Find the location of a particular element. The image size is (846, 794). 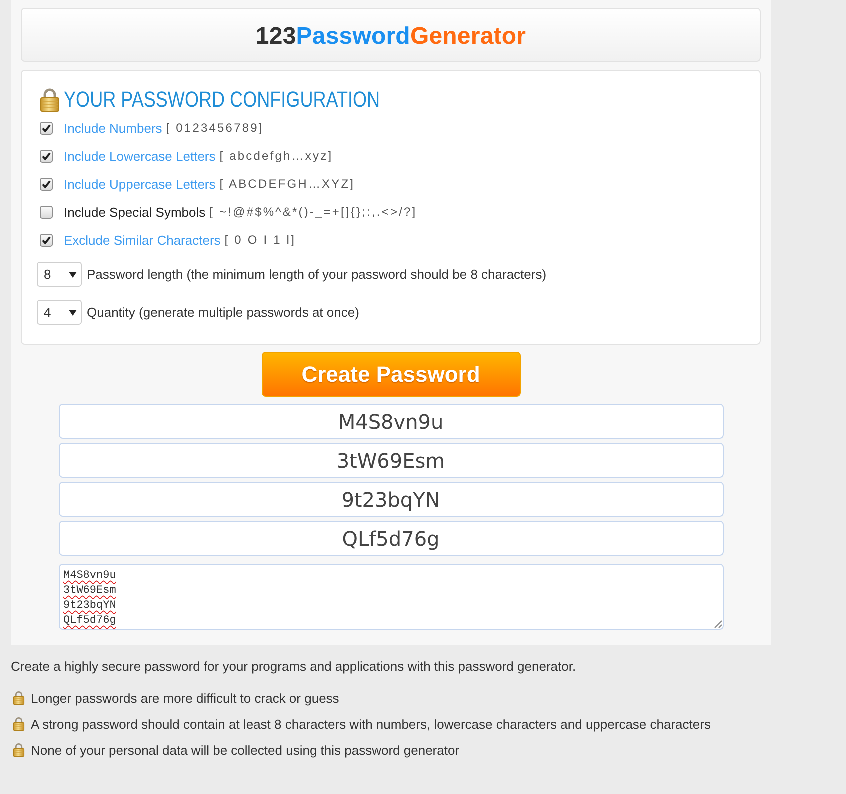

tip-text: Longer passwords are more difficult to crack or guess is located at coordinates (185, 698).